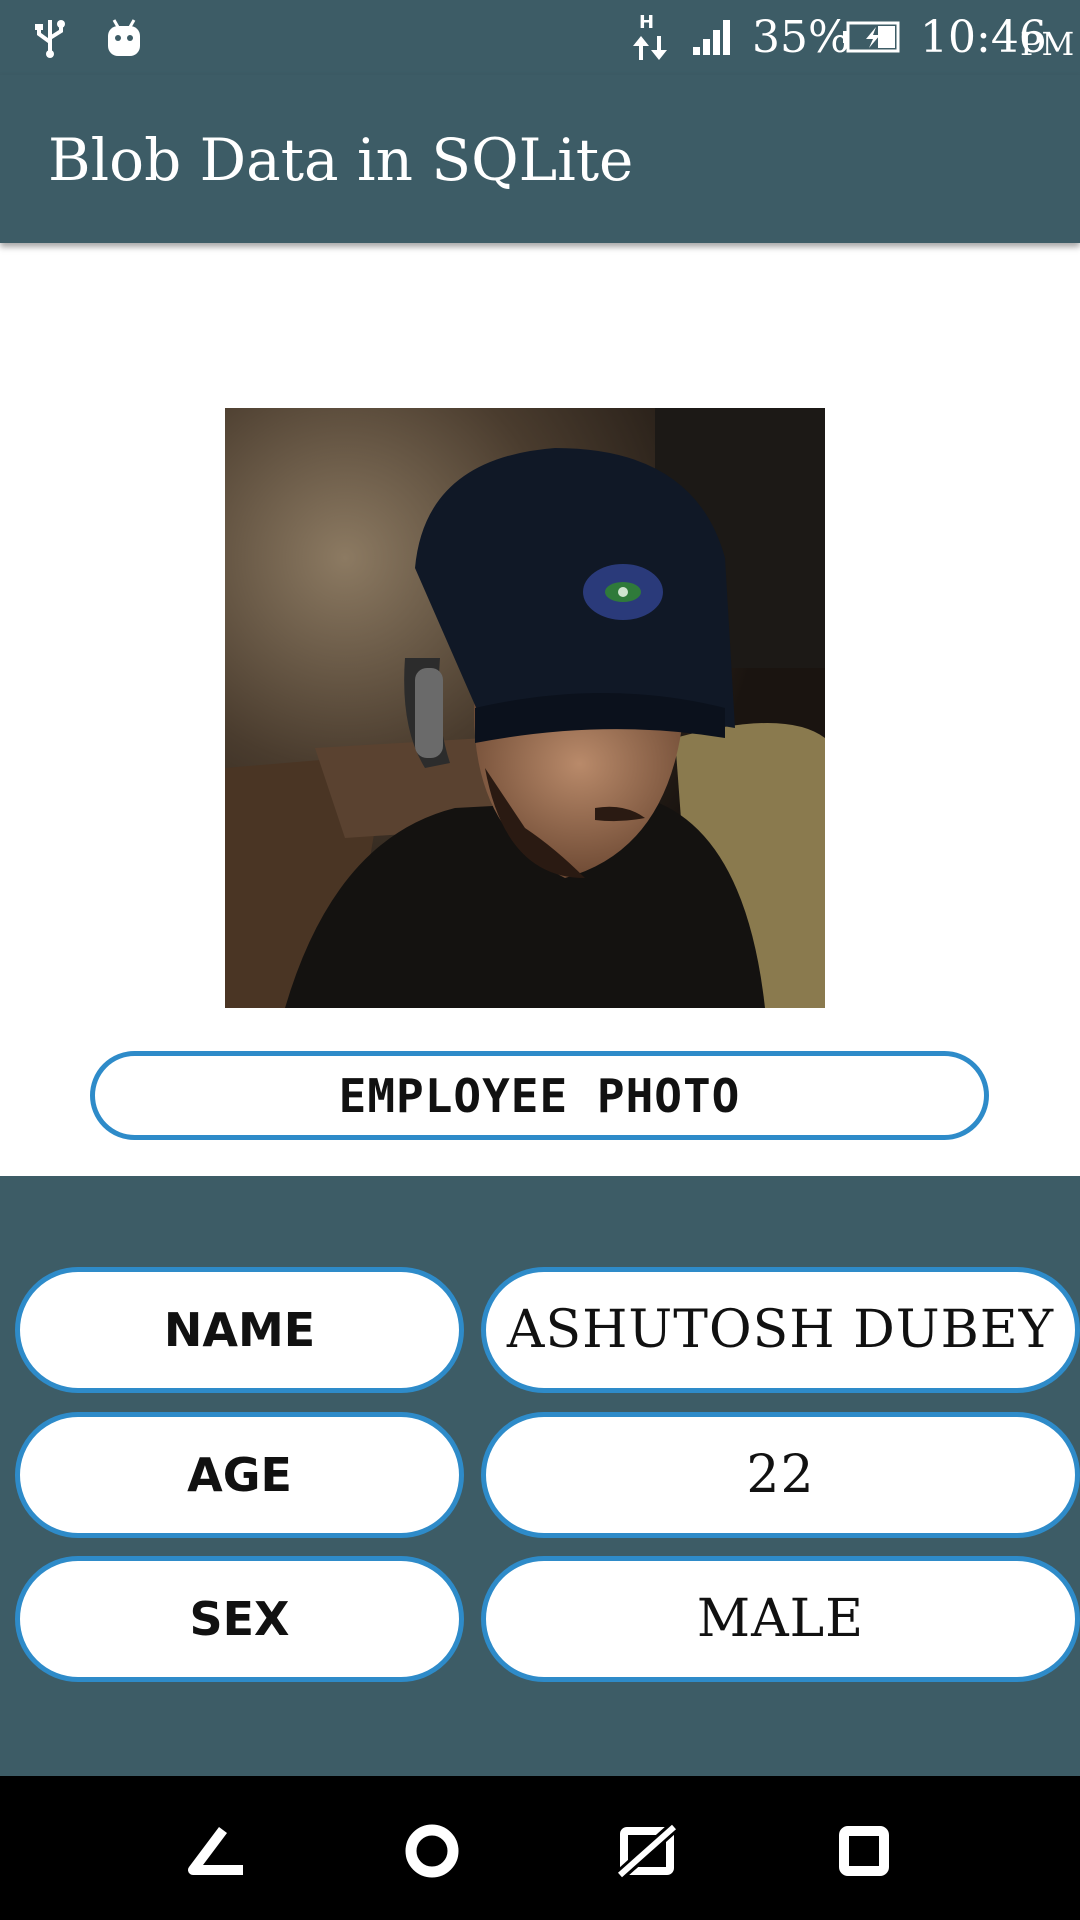 This screenshot has width=1080, height=1920. What do you see at coordinates (712, 37) in the screenshot?
I see `signal-icon` at bounding box center [712, 37].